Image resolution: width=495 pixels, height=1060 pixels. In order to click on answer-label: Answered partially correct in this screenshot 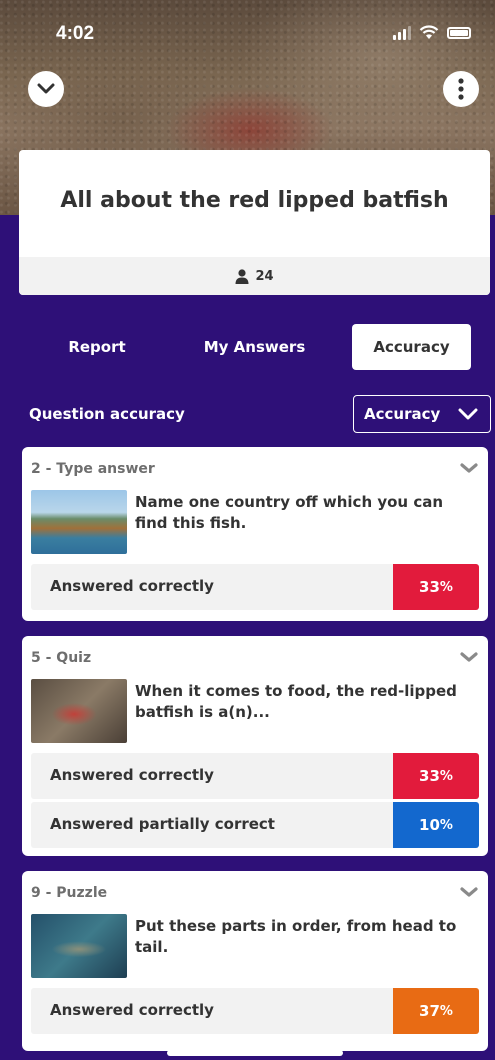, I will do `click(162, 824)`.